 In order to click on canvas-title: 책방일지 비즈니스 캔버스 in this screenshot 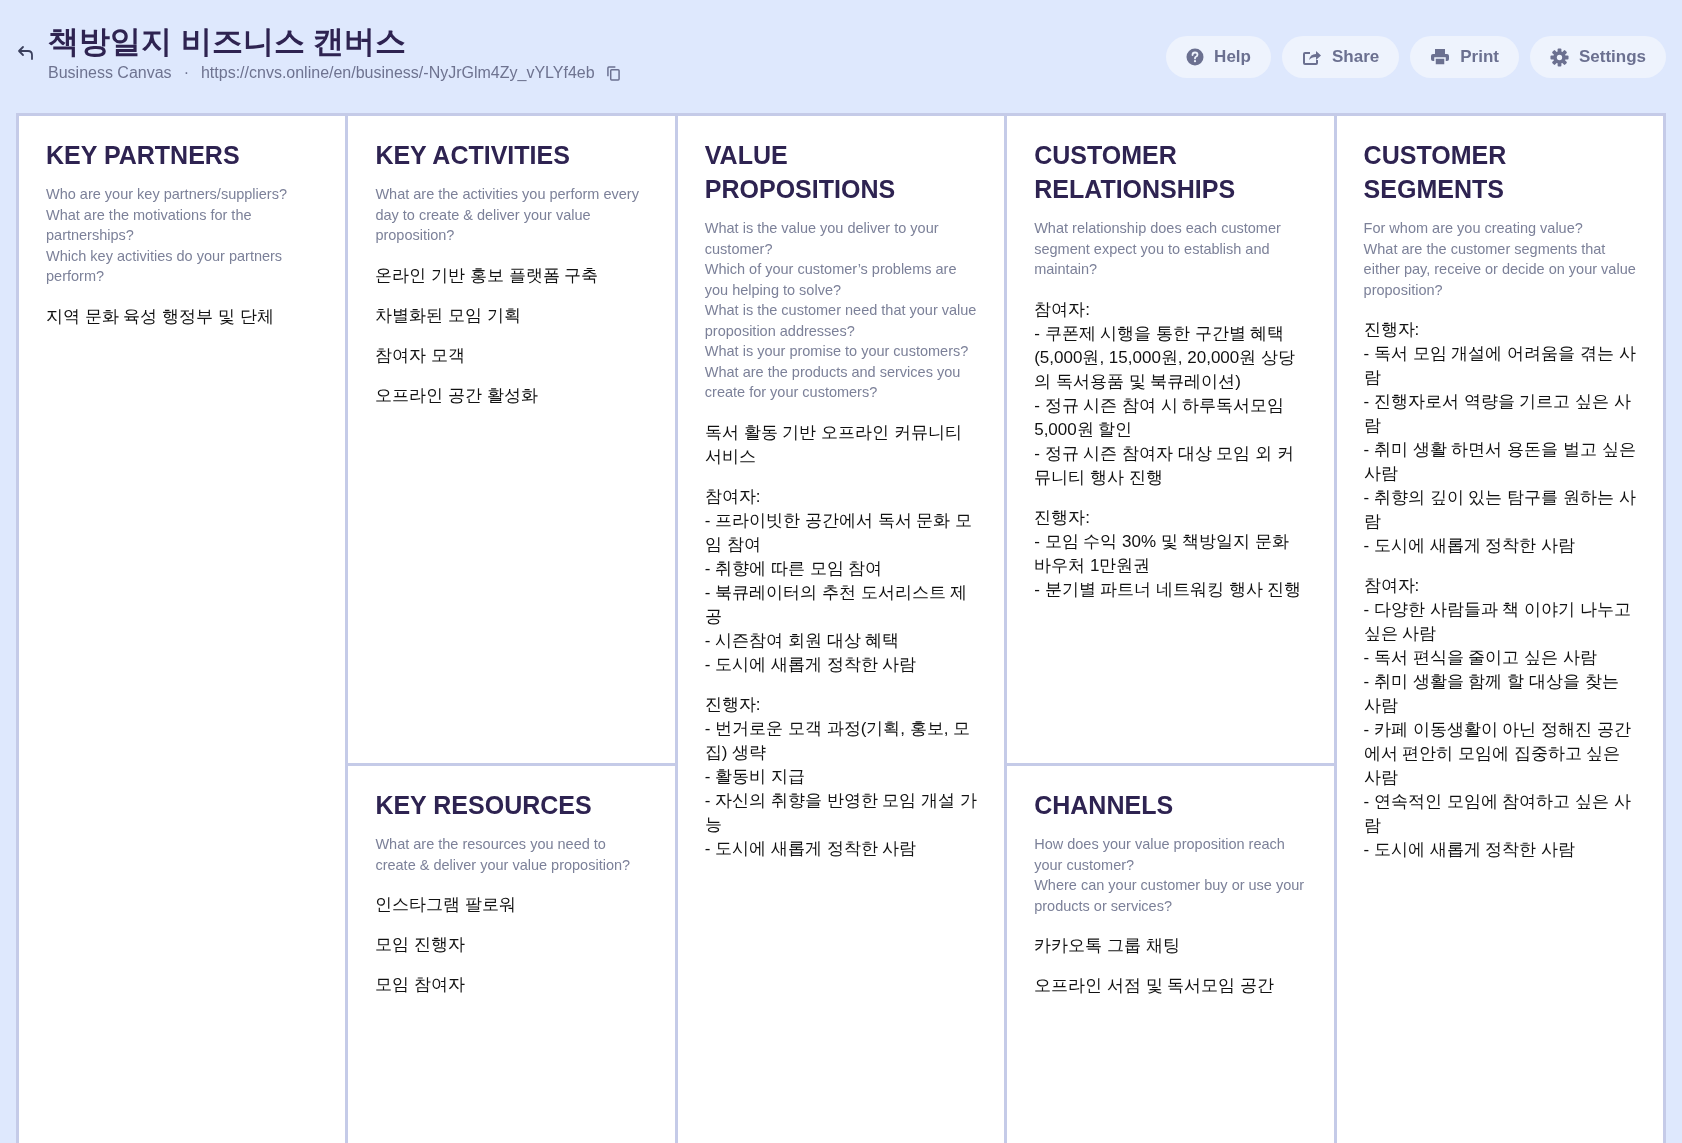, I will do `click(334, 42)`.